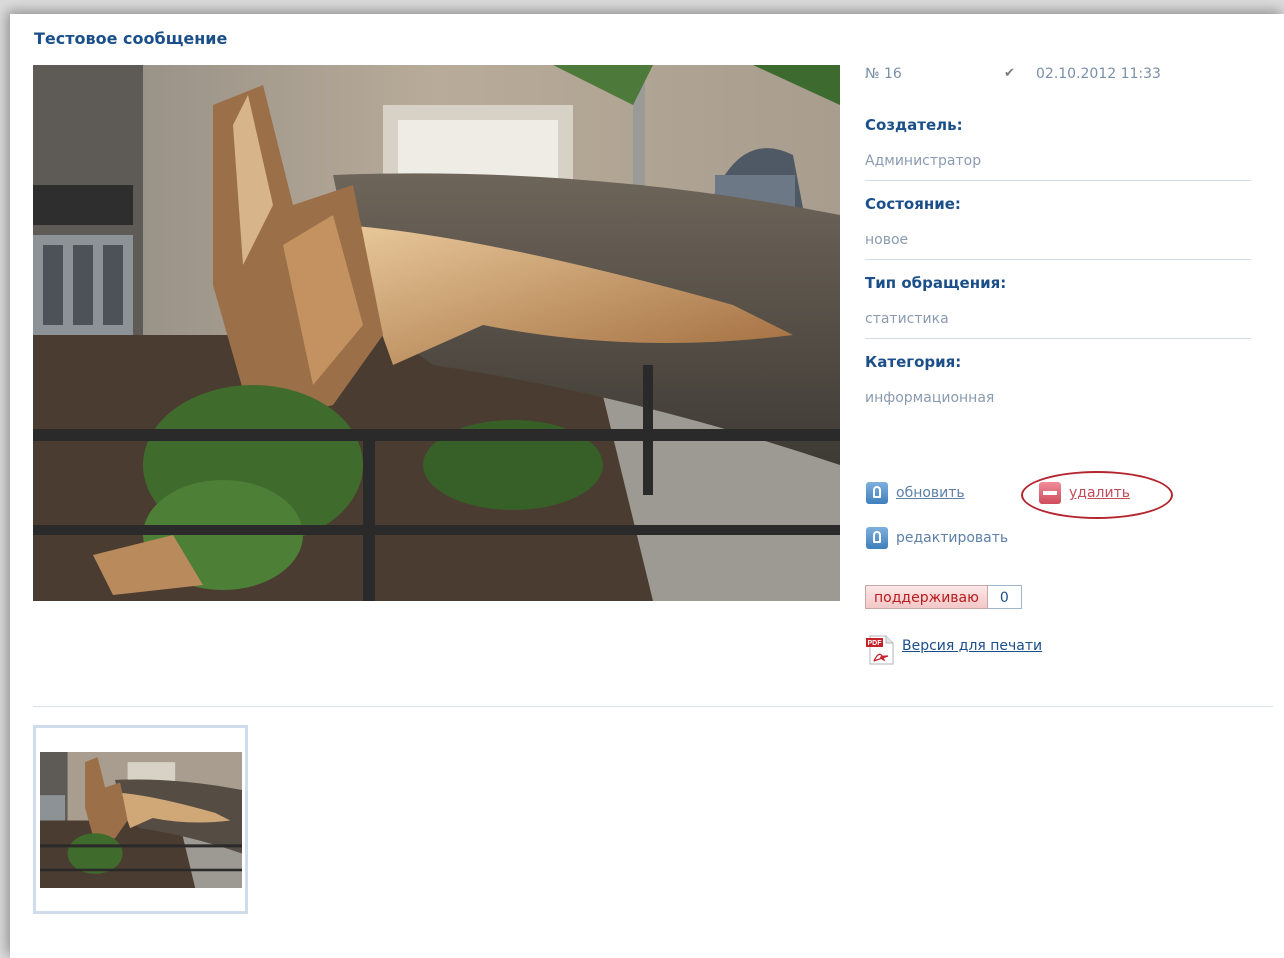 The image size is (1284, 958). I want to click on delete-icon, so click(1050, 493).